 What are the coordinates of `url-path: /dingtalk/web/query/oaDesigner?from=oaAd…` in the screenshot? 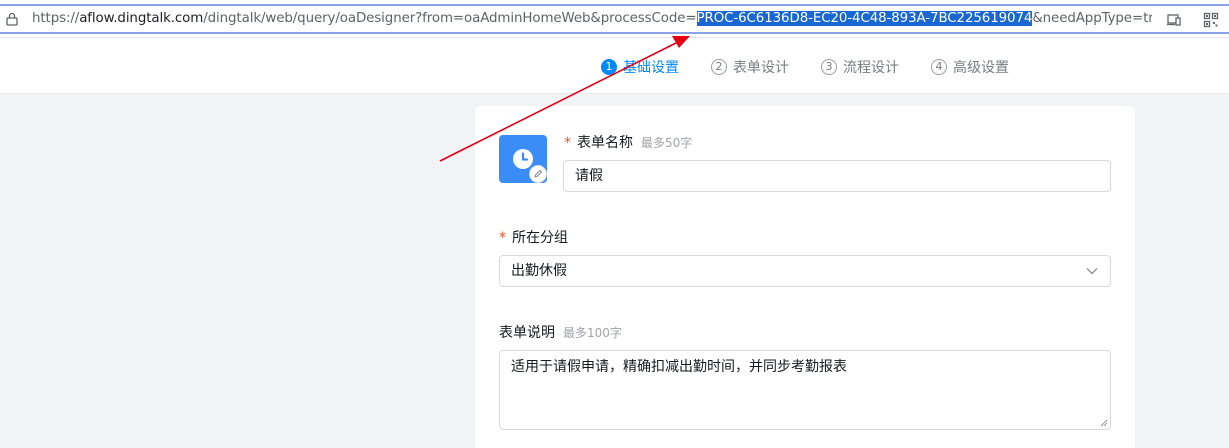 It's located at (450, 18).